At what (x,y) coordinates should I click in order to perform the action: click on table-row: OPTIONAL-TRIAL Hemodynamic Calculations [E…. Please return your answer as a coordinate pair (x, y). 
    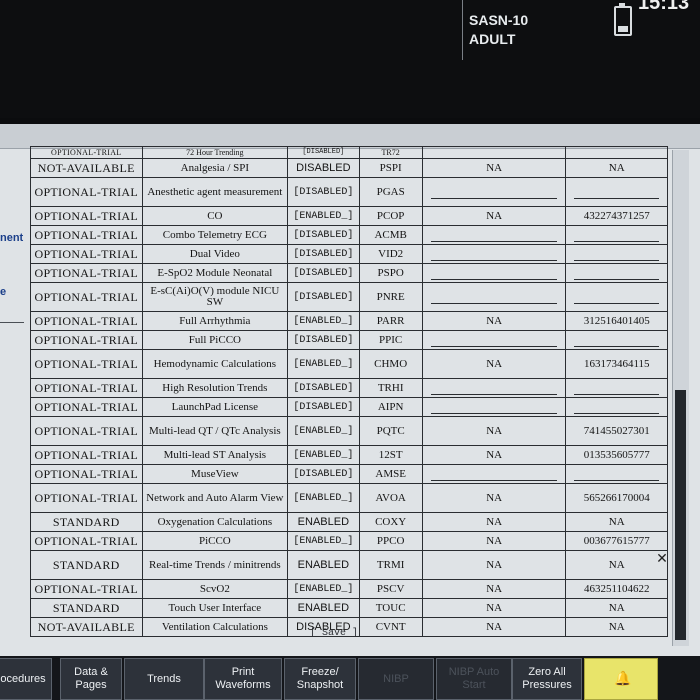
    Looking at the image, I should click on (349, 364).